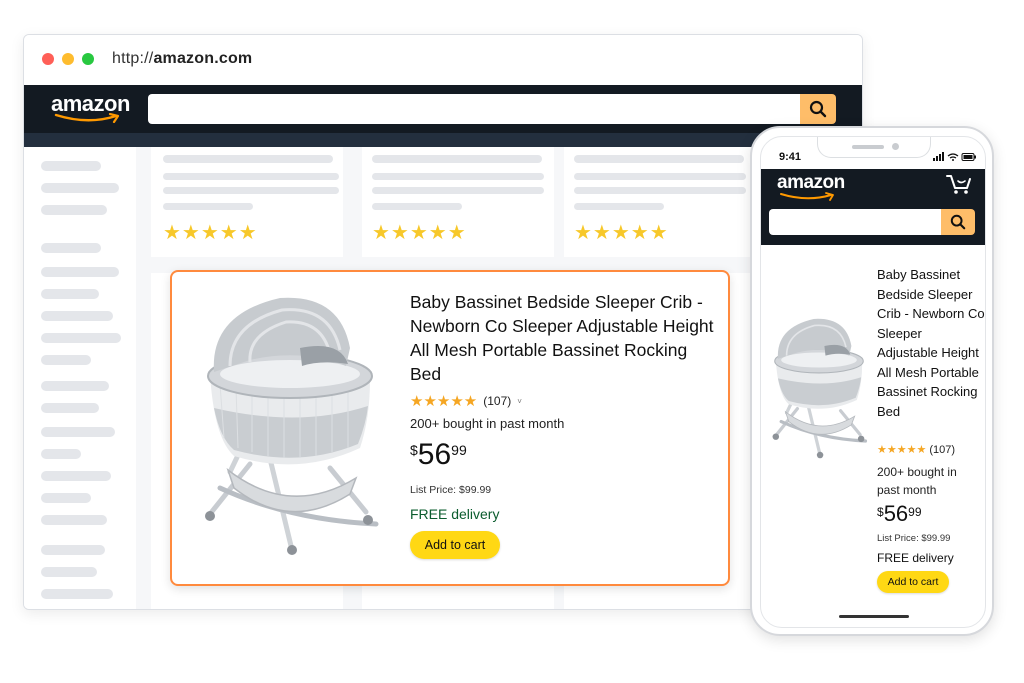 The image size is (1024, 683). I want to click on amazon-navbar: amazon, so click(443, 109).